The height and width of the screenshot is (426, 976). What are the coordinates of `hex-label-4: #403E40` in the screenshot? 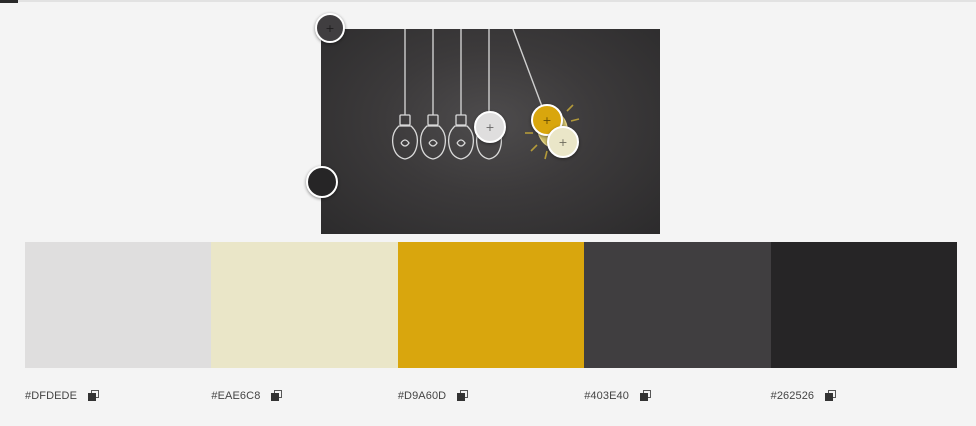 It's located at (677, 396).